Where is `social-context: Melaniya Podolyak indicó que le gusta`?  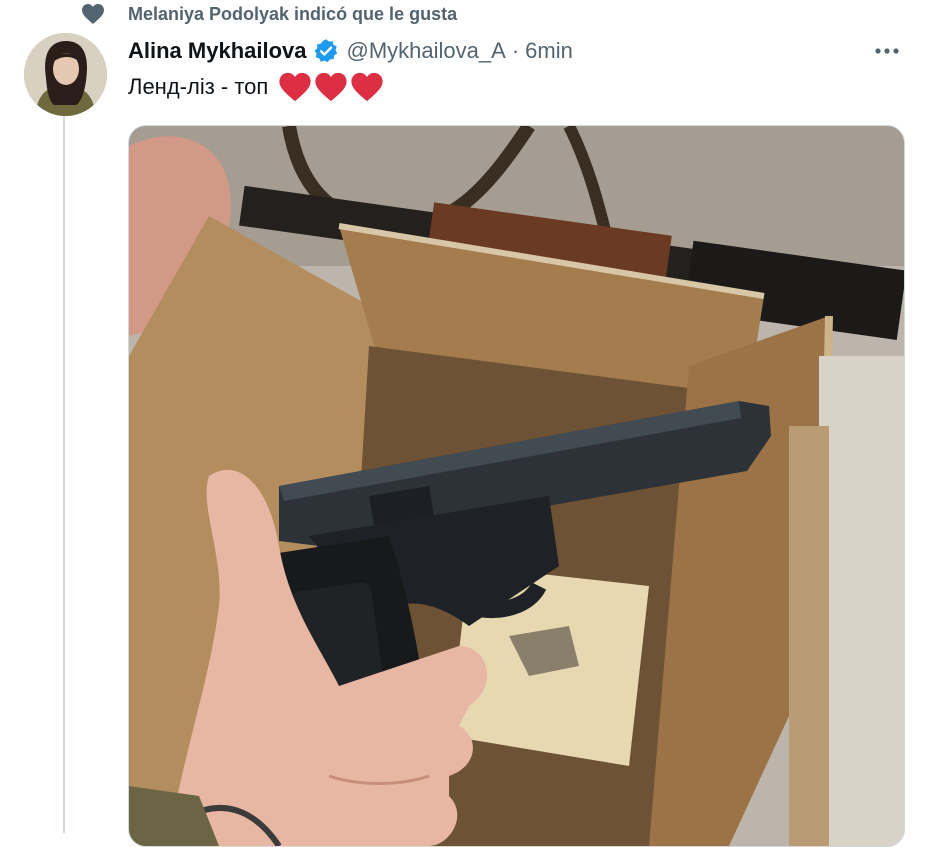 social-context: Melaniya Podolyak indicó que le gusta is located at coordinates (268, 14).